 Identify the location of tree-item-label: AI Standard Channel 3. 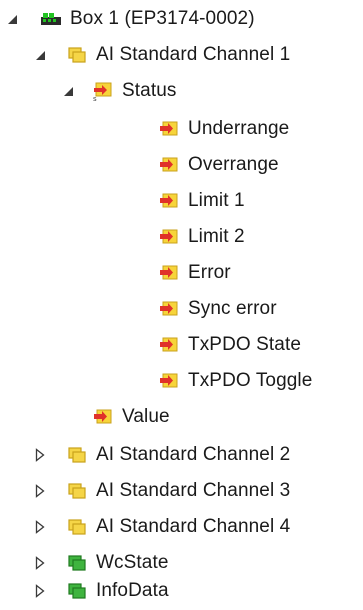
(193, 490).